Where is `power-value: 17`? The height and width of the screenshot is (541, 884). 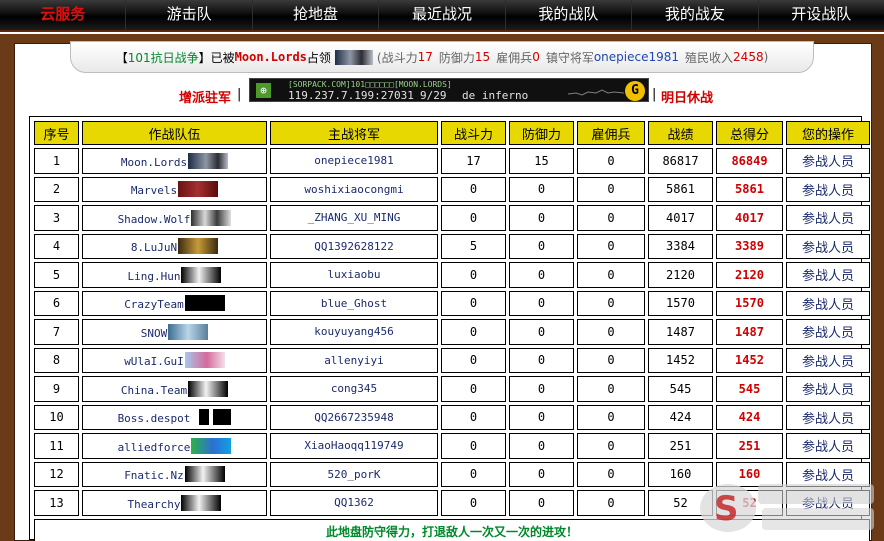
power-value: 17 is located at coordinates (425, 57).